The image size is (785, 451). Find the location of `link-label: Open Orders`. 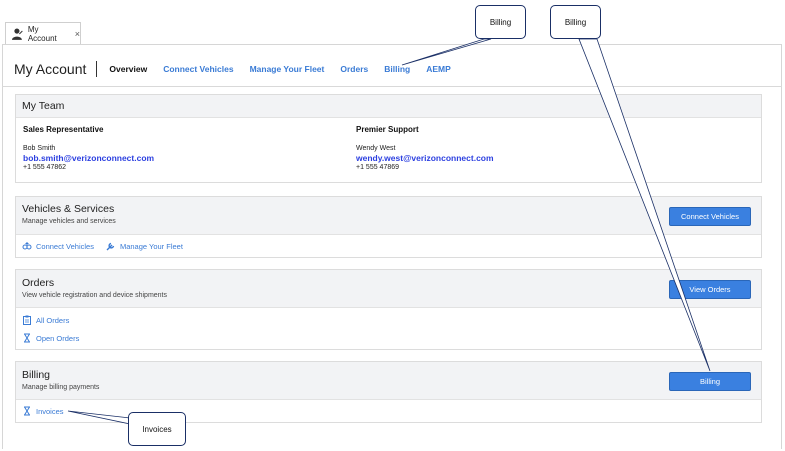

link-label: Open Orders is located at coordinates (58, 338).